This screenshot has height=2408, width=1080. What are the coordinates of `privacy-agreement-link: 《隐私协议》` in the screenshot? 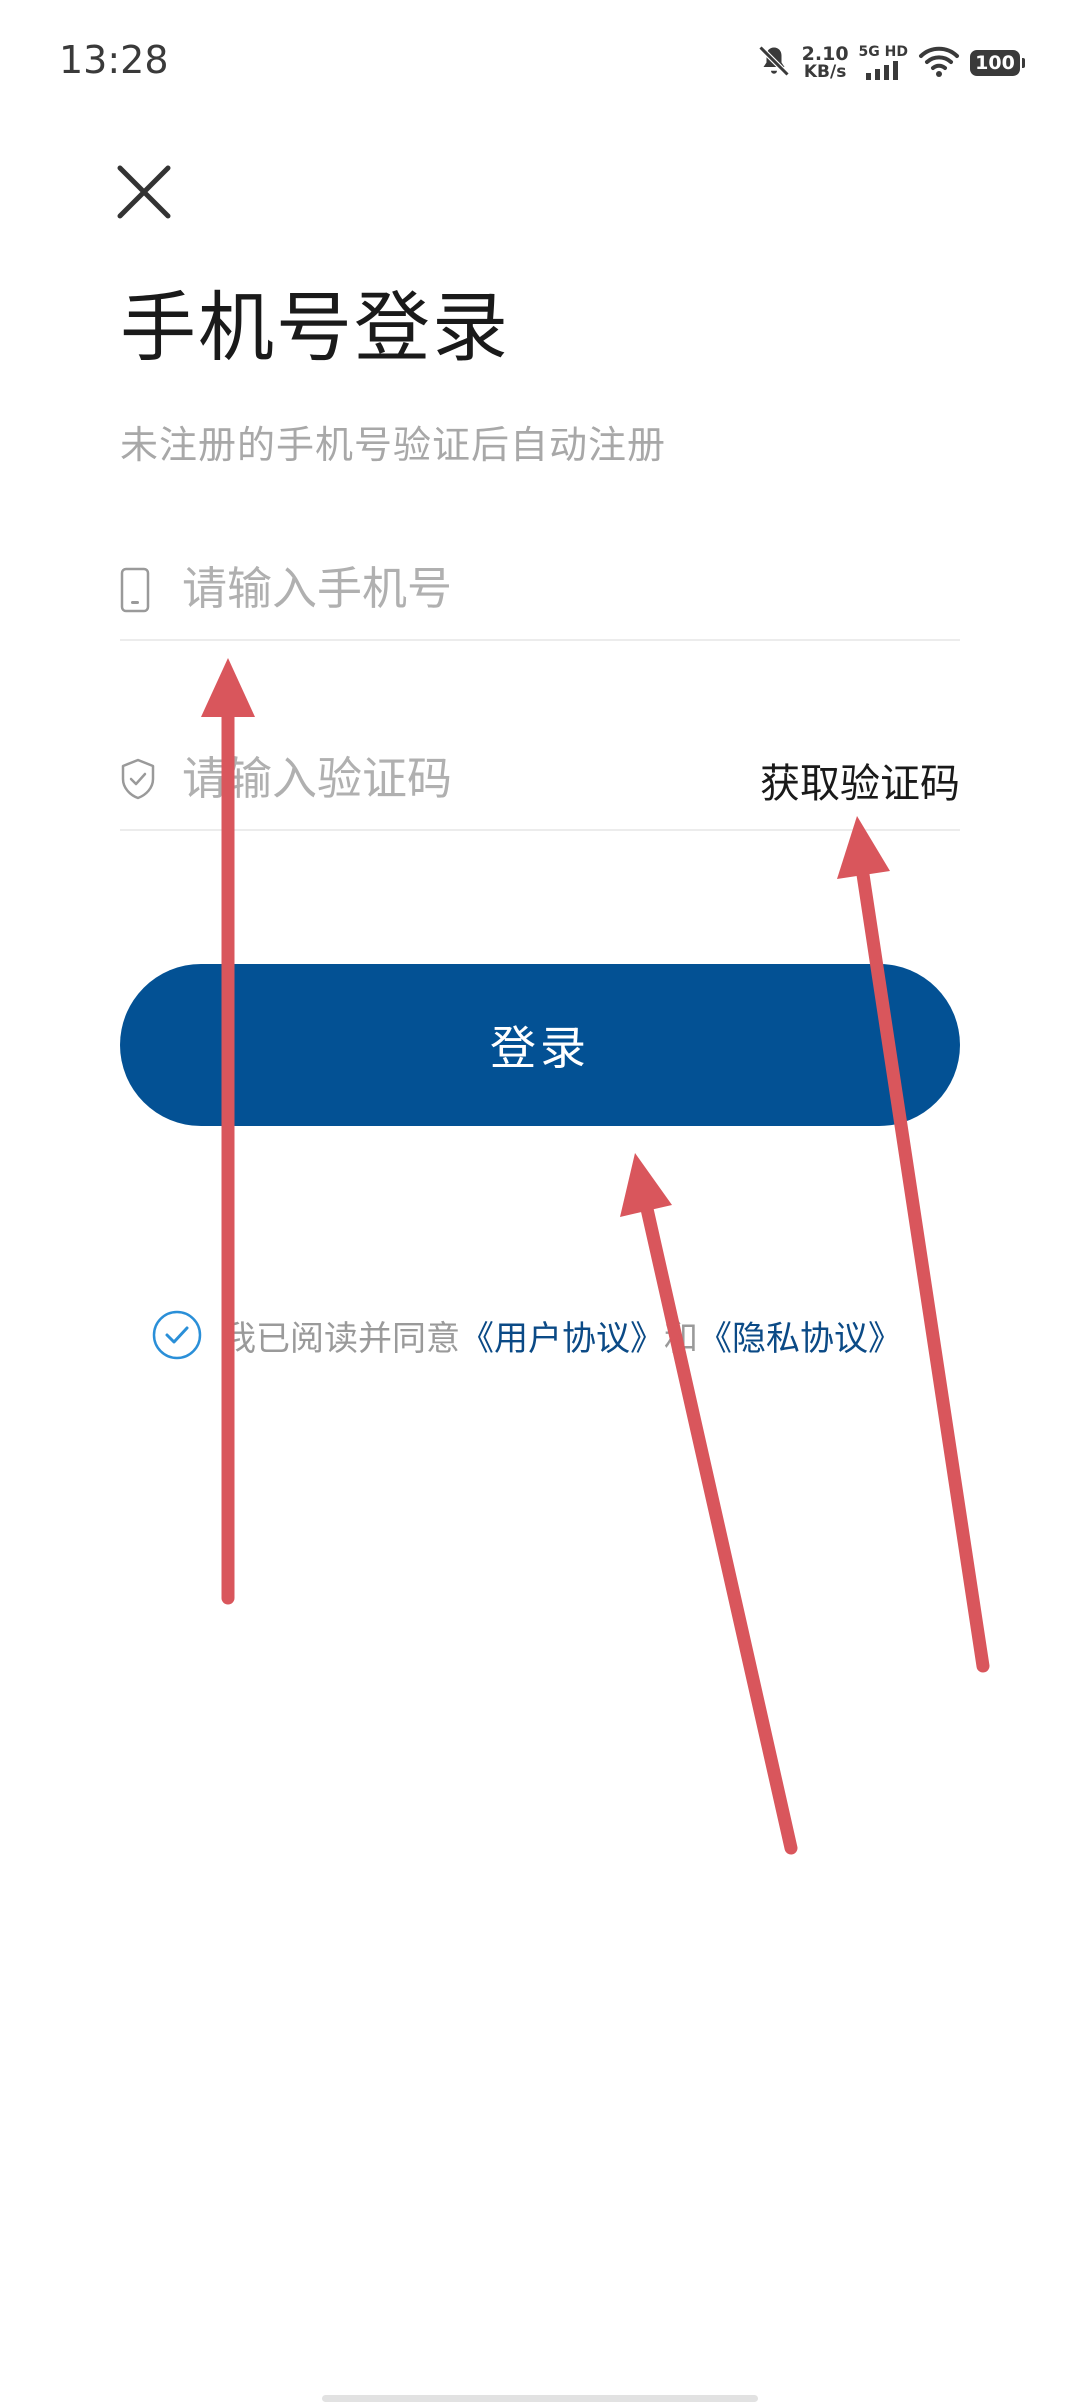 It's located at (800, 1339).